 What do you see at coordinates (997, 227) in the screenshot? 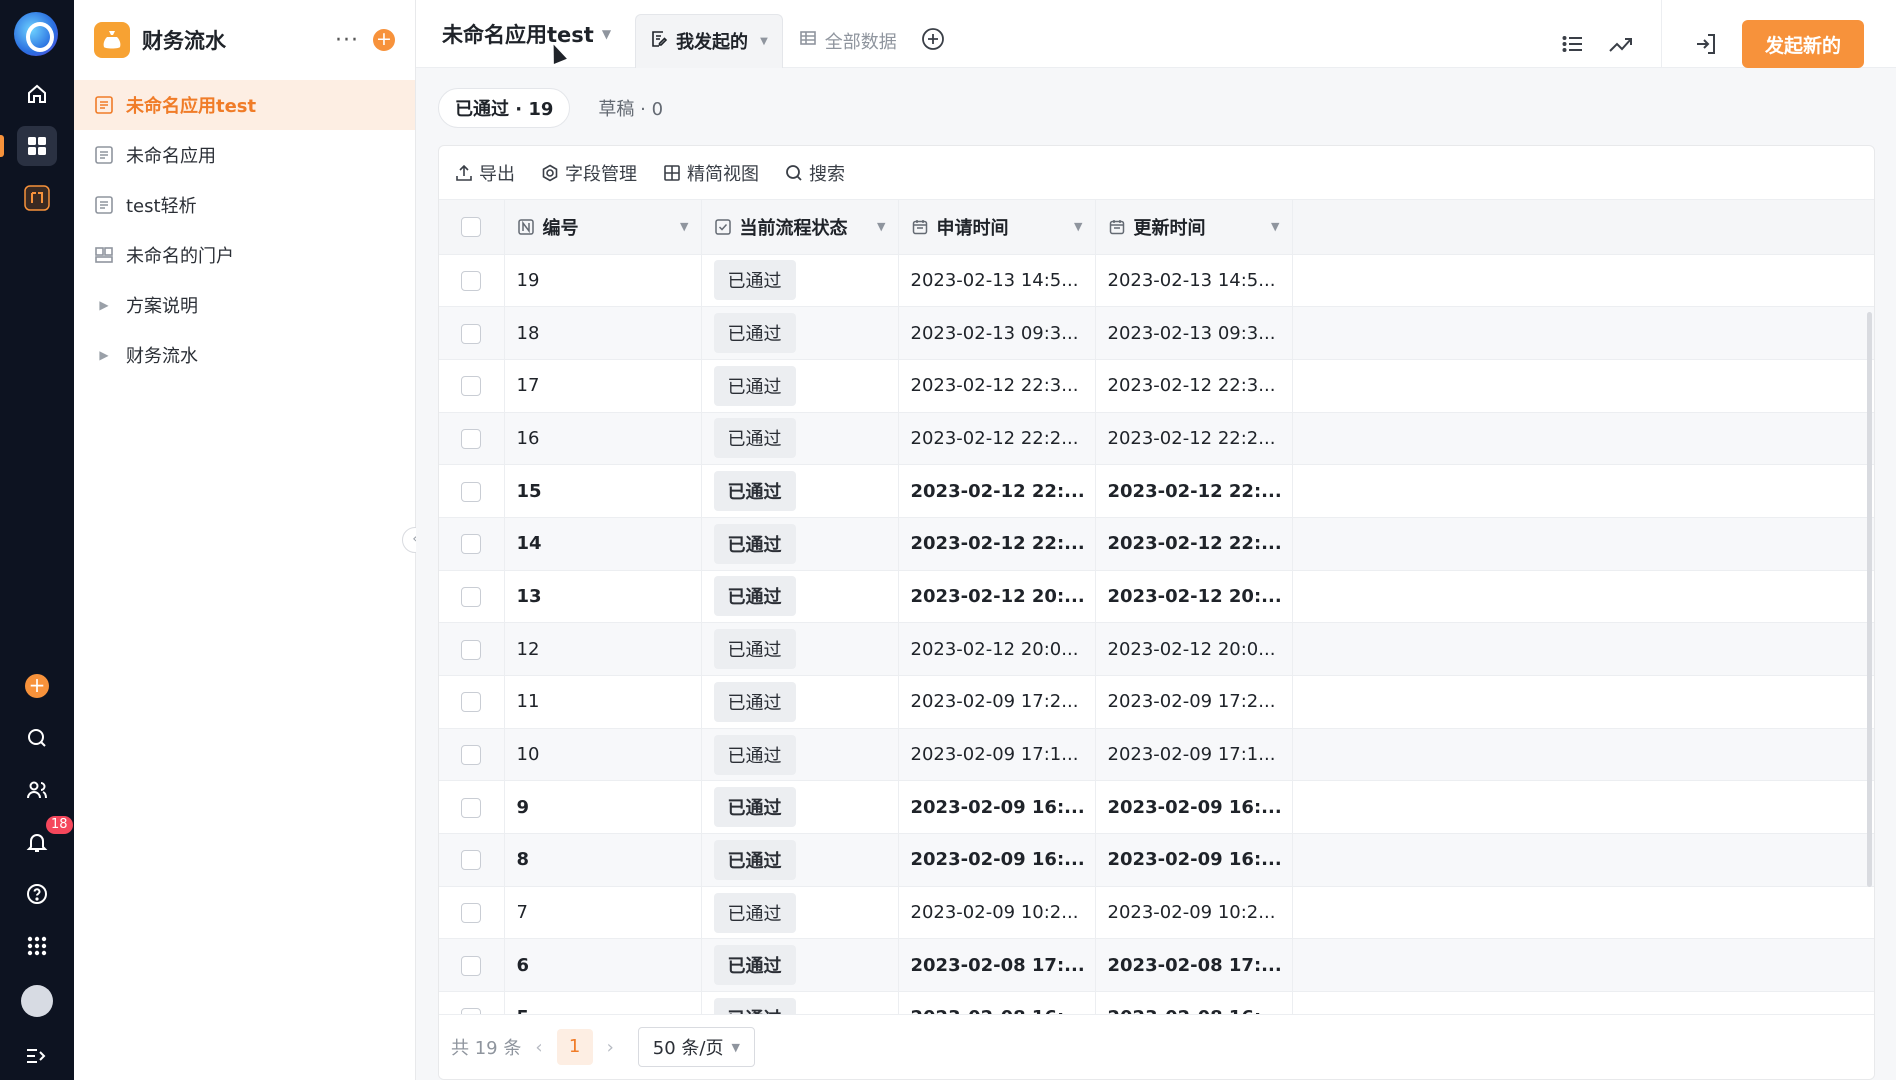
I see `column-header-apply-time: 申请时间 ▼` at bounding box center [997, 227].